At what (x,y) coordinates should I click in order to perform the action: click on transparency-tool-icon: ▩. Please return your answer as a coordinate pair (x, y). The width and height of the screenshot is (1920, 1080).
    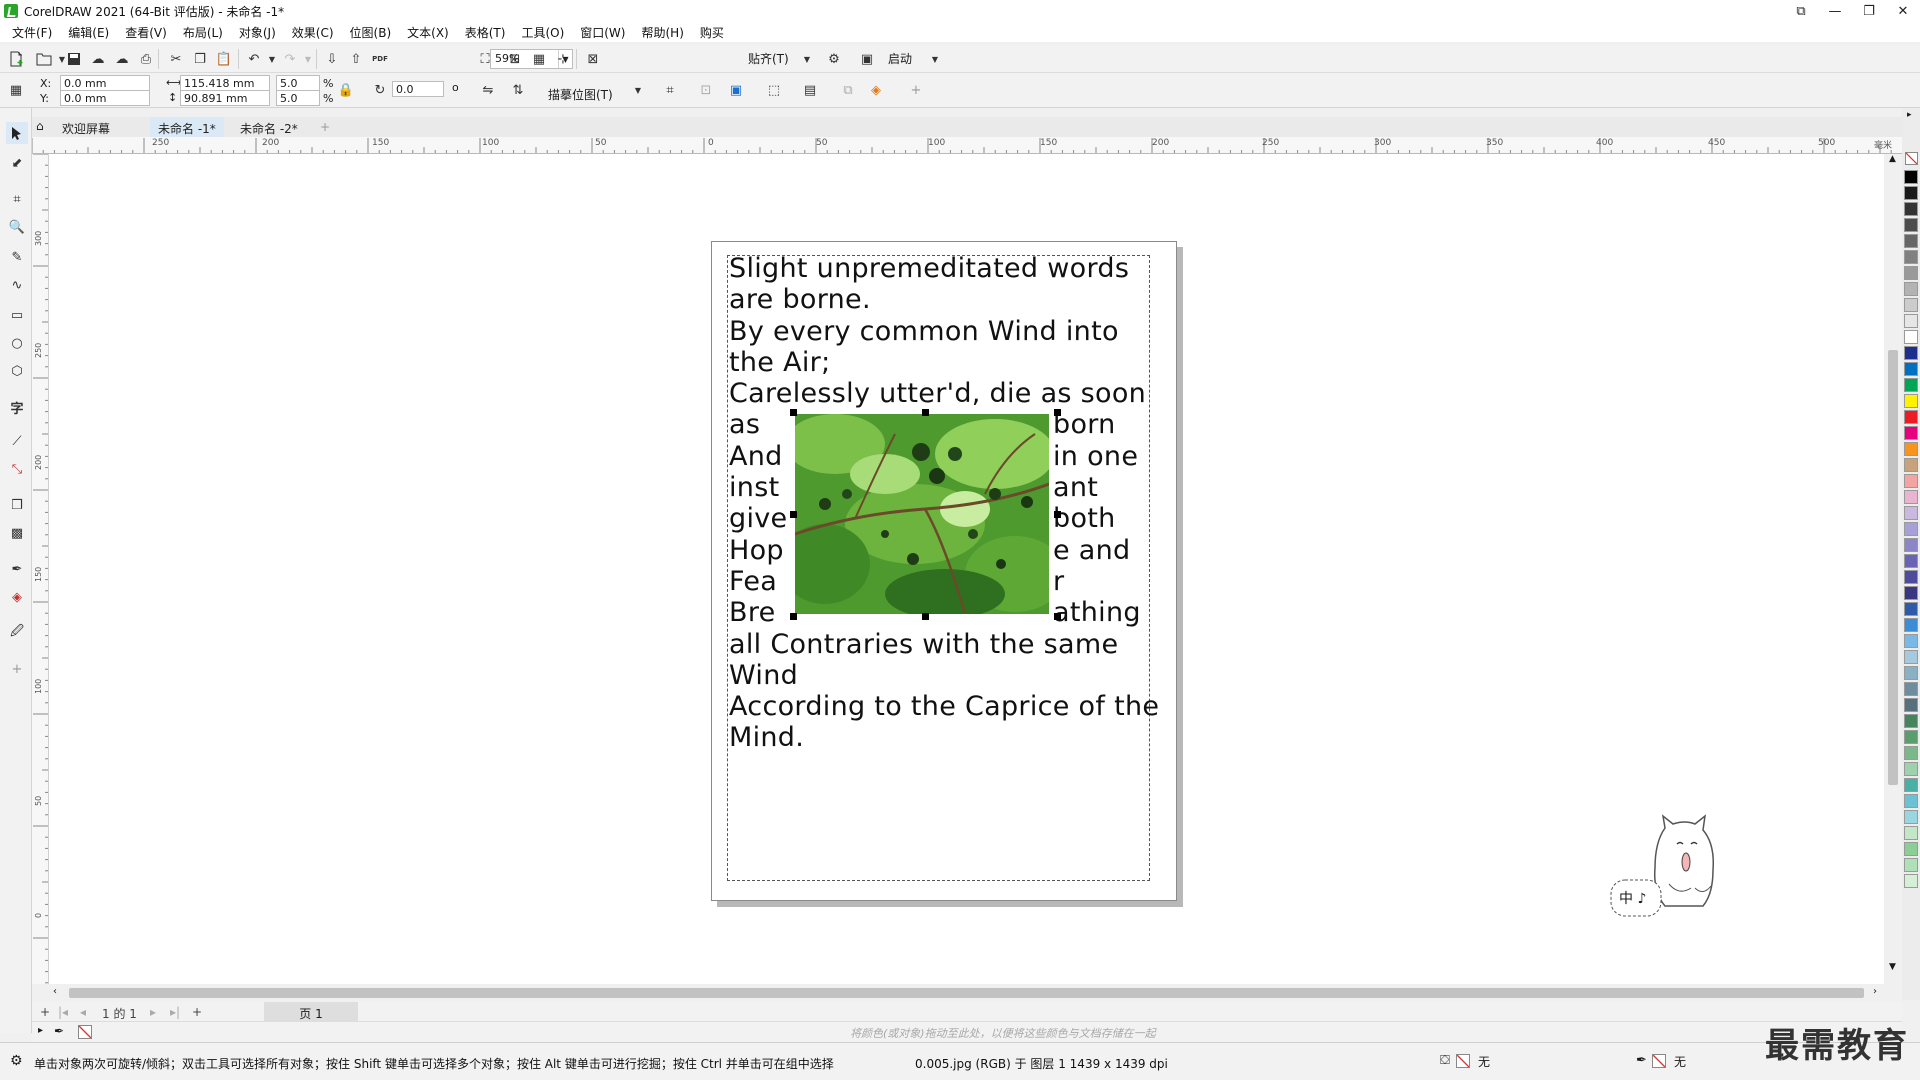
    Looking at the image, I should click on (17, 533).